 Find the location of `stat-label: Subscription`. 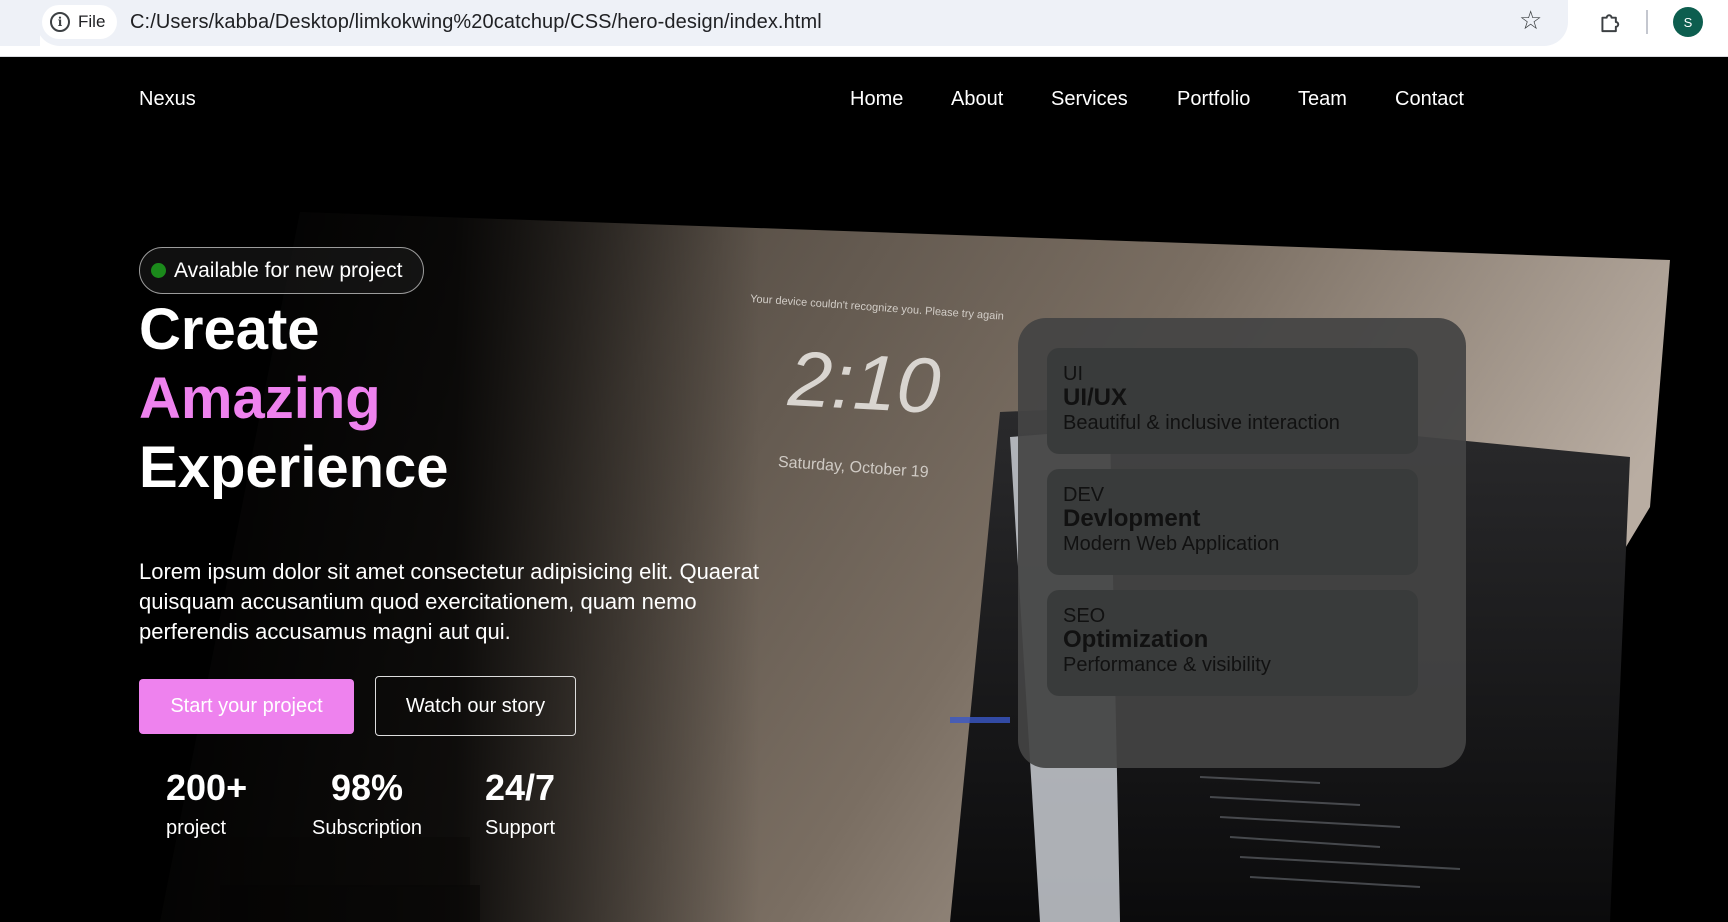

stat-label: Subscription is located at coordinates (367, 828).